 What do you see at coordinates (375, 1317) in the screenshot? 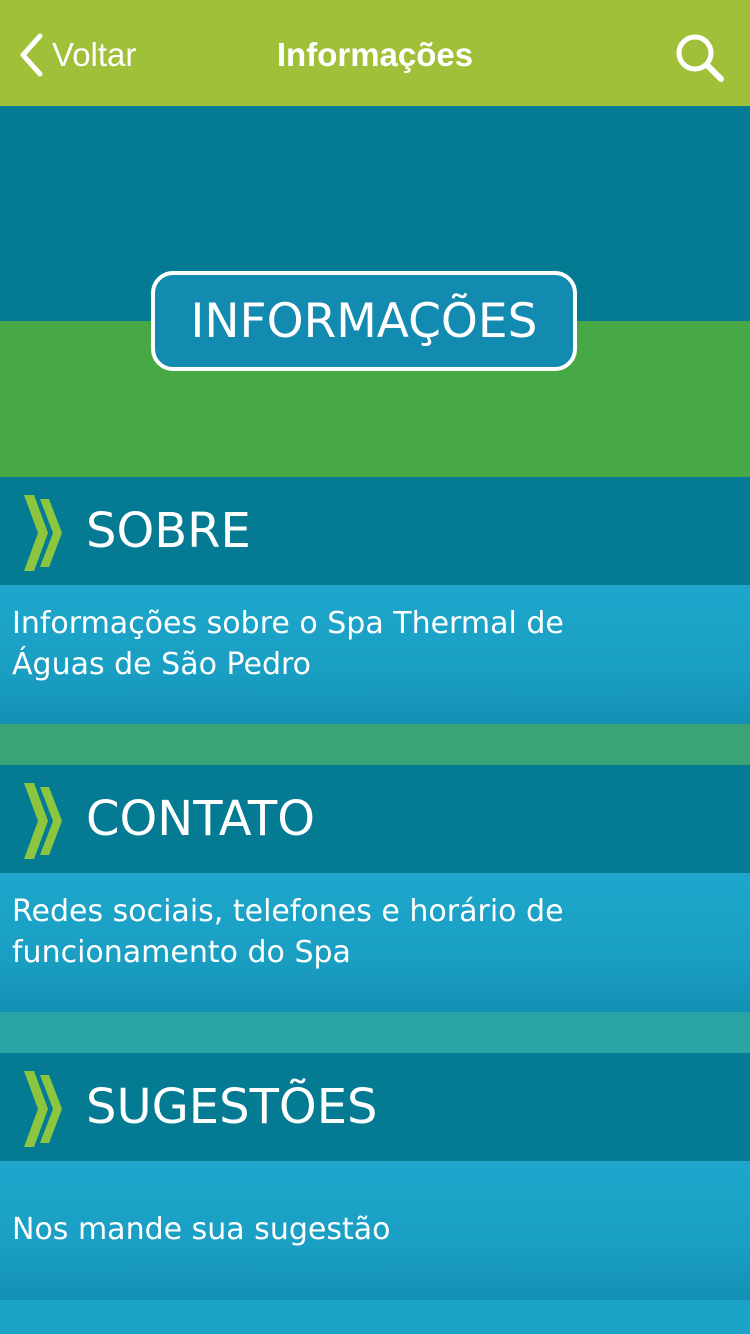
I see `bottom-filler` at bounding box center [375, 1317].